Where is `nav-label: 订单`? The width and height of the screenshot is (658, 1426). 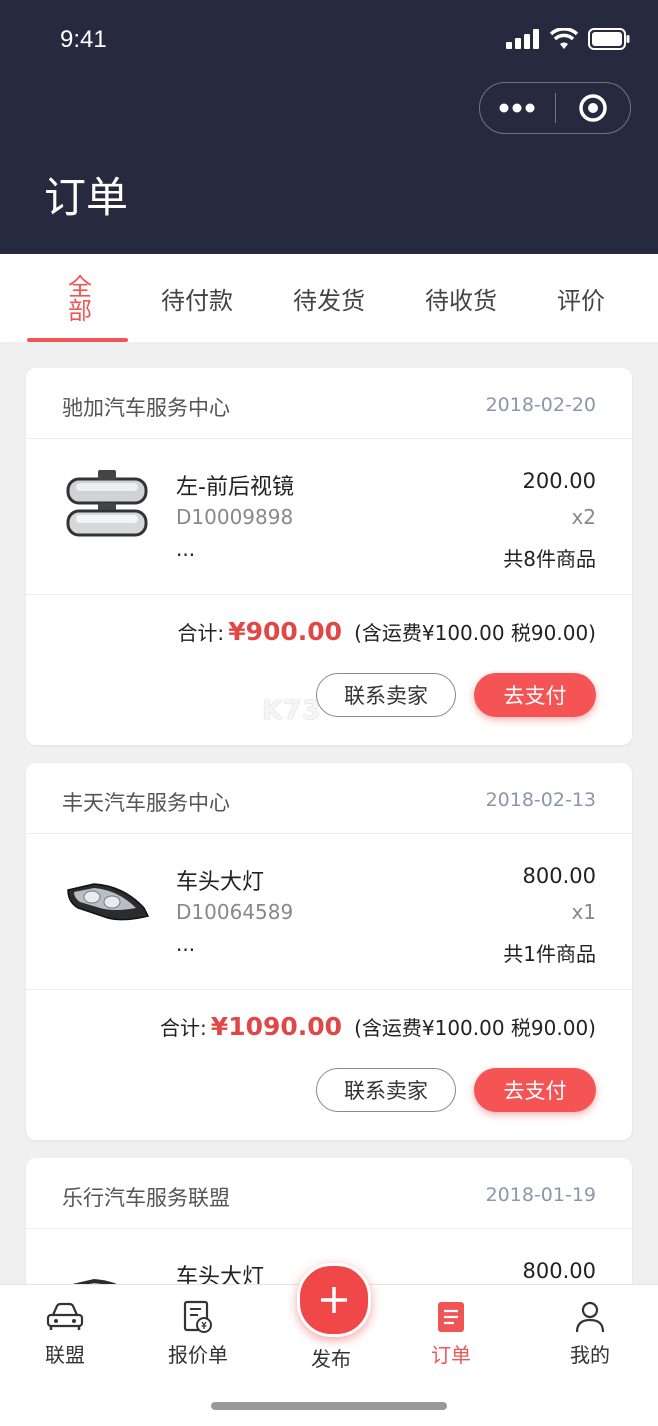
nav-label: 订单 is located at coordinates (451, 1355).